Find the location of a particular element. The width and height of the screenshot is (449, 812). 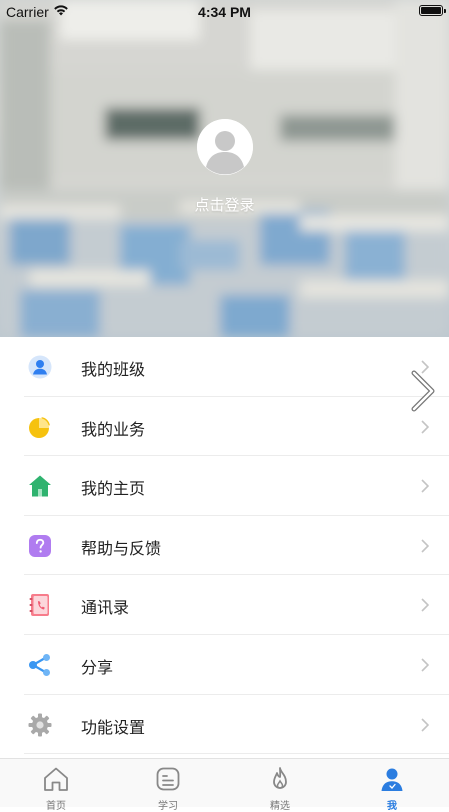

menu-item-share: 分享 is located at coordinates (224, 665).